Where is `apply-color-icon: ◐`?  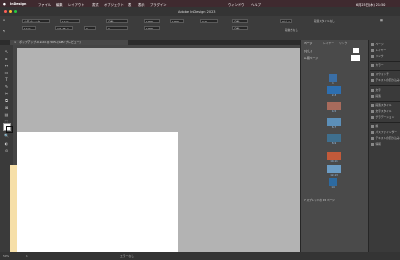
apply-color-icon: ◐ is located at coordinates (6, 143).